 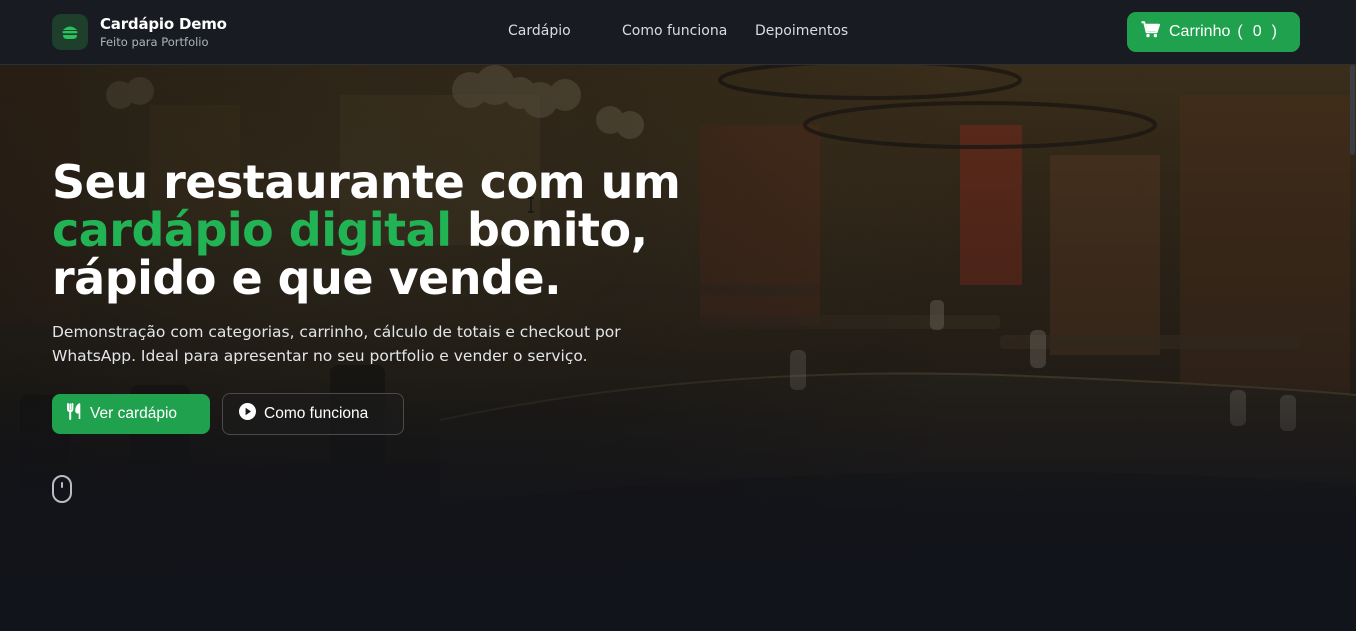 What do you see at coordinates (531, 205) in the screenshot?
I see `text-cursor-icon` at bounding box center [531, 205].